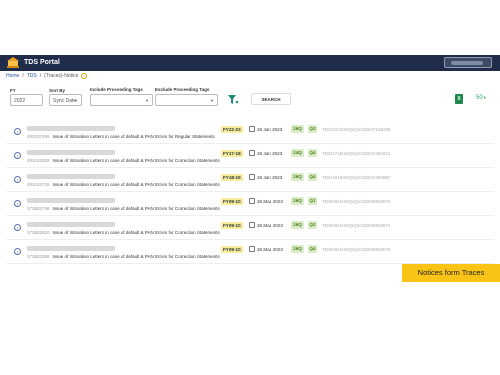 The height and width of the screenshot is (375, 500). What do you see at coordinates (356, 201) in the screenshot?
I see `notice-reference: TDS/0910/26Q/Q1/100049818570` at bounding box center [356, 201].